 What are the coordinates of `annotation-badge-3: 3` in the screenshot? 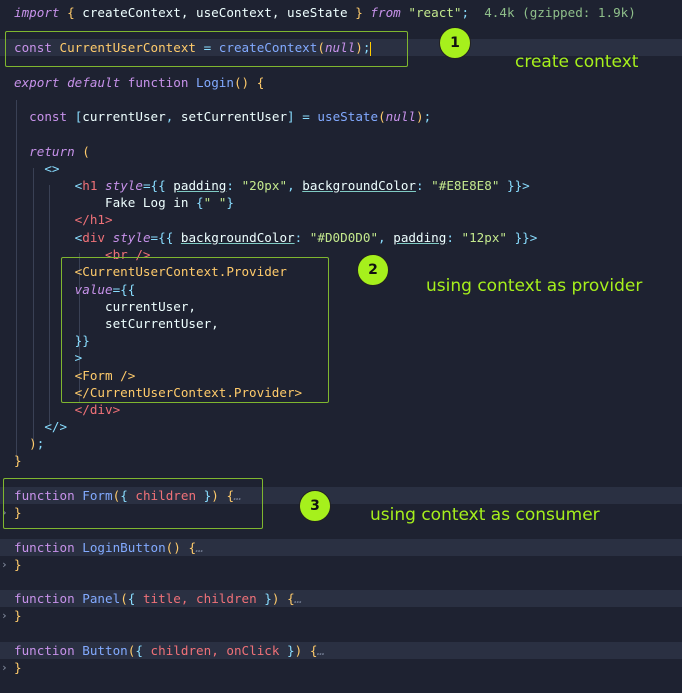 It's located at (315, 506).